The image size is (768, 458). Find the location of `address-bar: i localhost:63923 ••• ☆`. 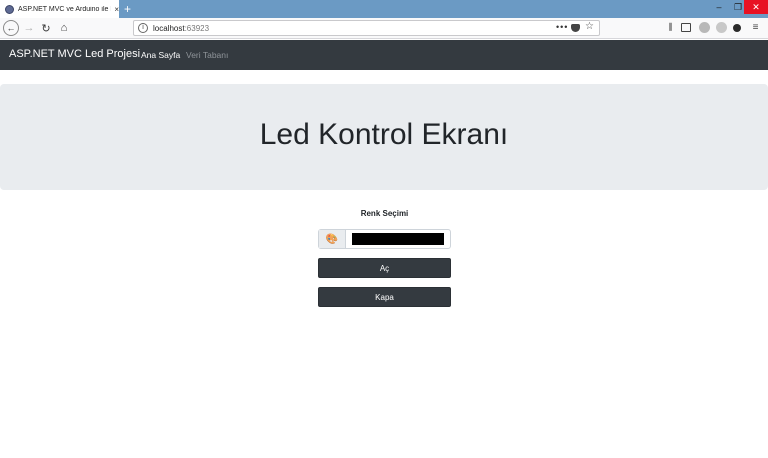

address-bar: i localhost:63923 ••• ☆ is located at coordinates (366, 28).